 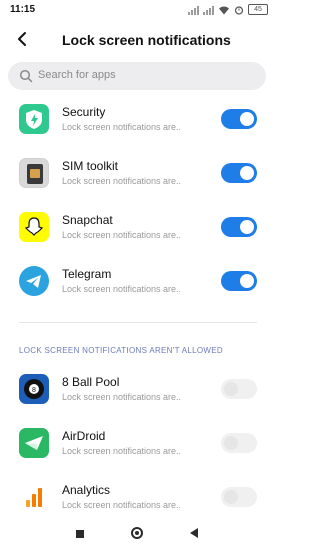 I want to click on app-name: Telegram, so click(x=87, y=274).